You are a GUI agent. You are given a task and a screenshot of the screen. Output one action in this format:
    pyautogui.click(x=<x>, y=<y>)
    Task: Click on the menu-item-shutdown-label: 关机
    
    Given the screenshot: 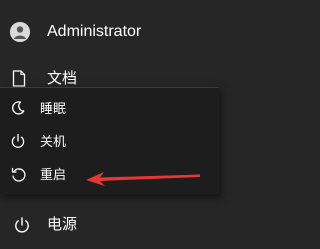 What is the action you would take?
    pyautogui.click(x=53, y=141)
    